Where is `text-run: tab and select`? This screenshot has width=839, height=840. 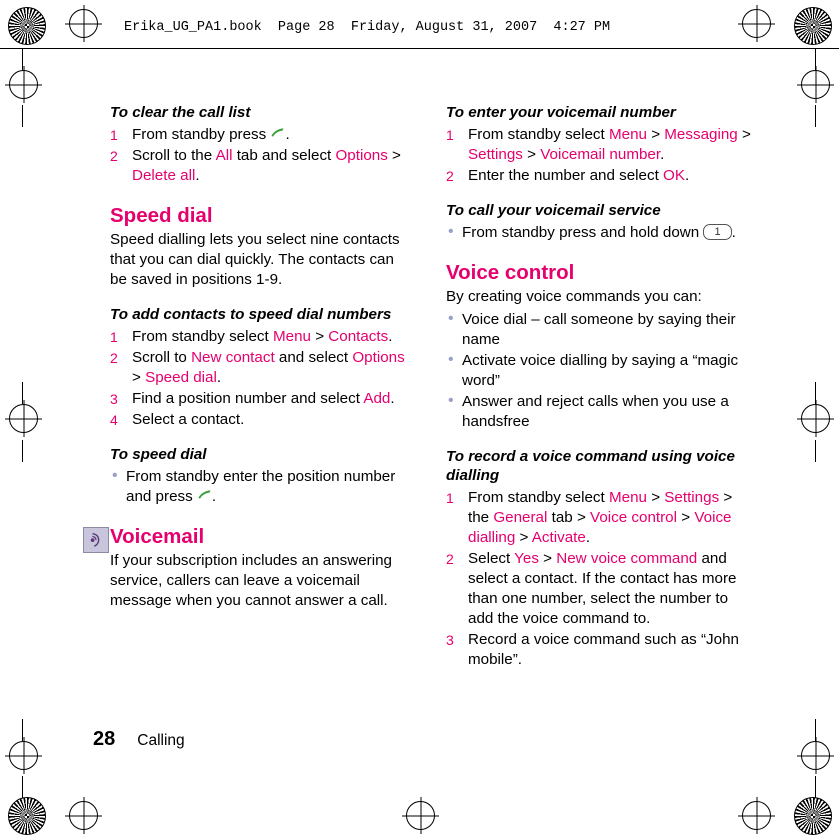
text-run: tab and select is located at coordinates (284, 155).